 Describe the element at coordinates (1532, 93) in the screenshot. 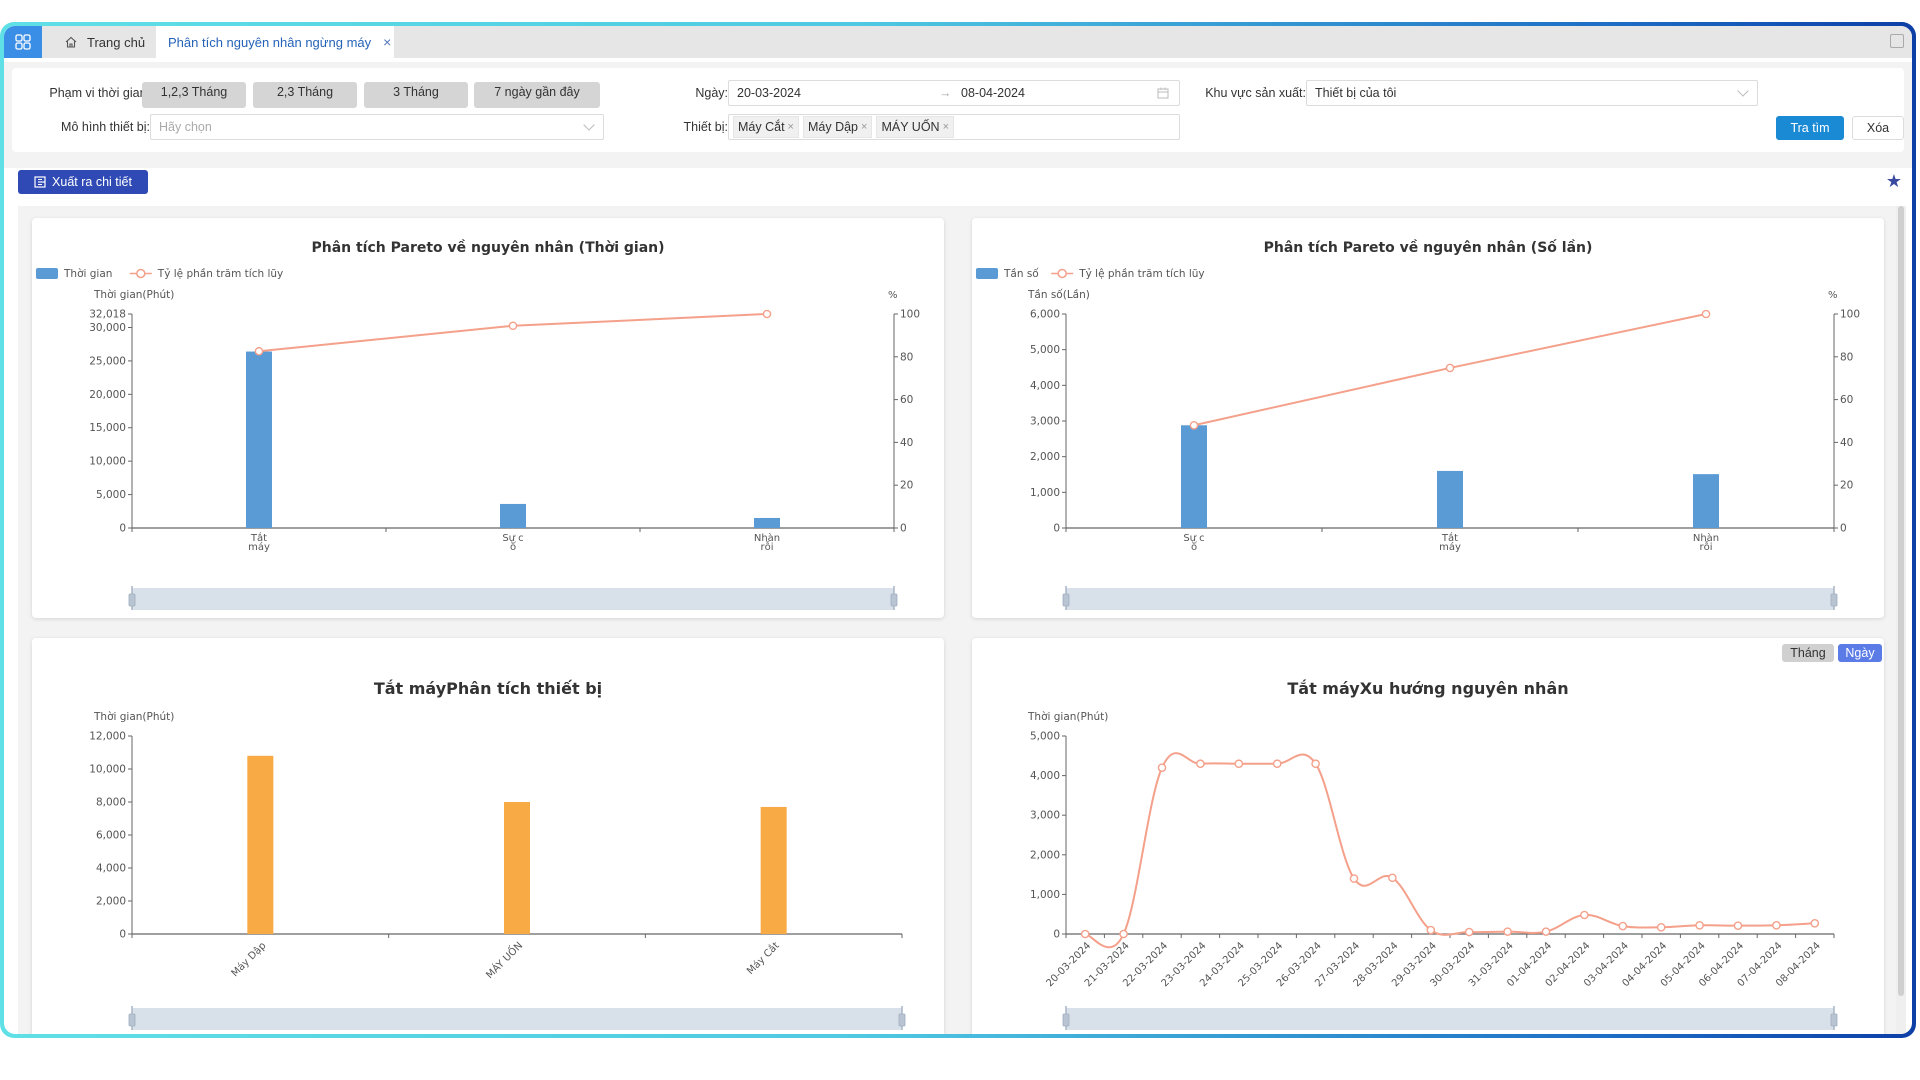

I see `area-select: Thiết bị của tôi` at that location.